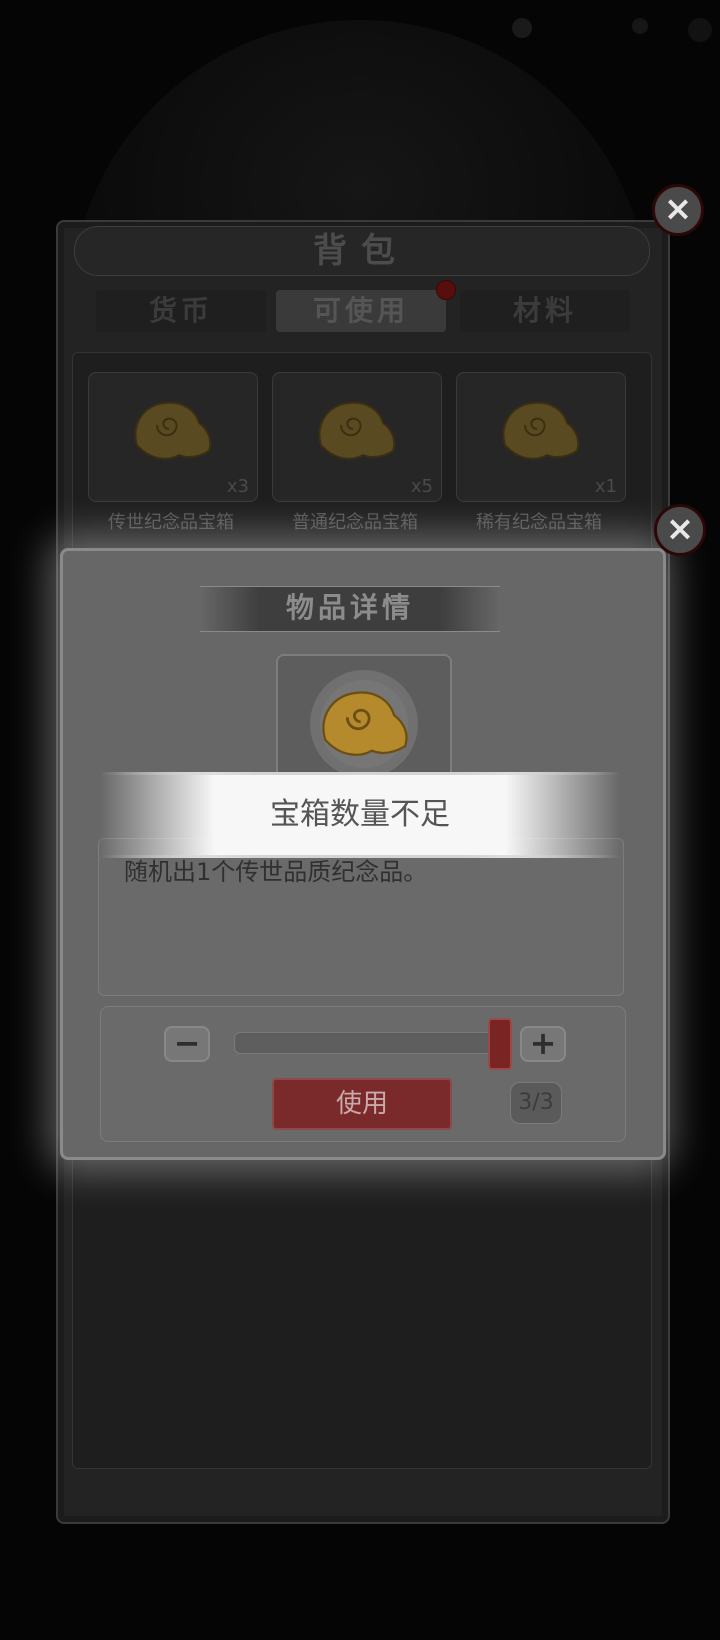  What do you see at coordinates (446, 290) in the screenshot?
I see `notification-dot` at bounding box center [446, 290].